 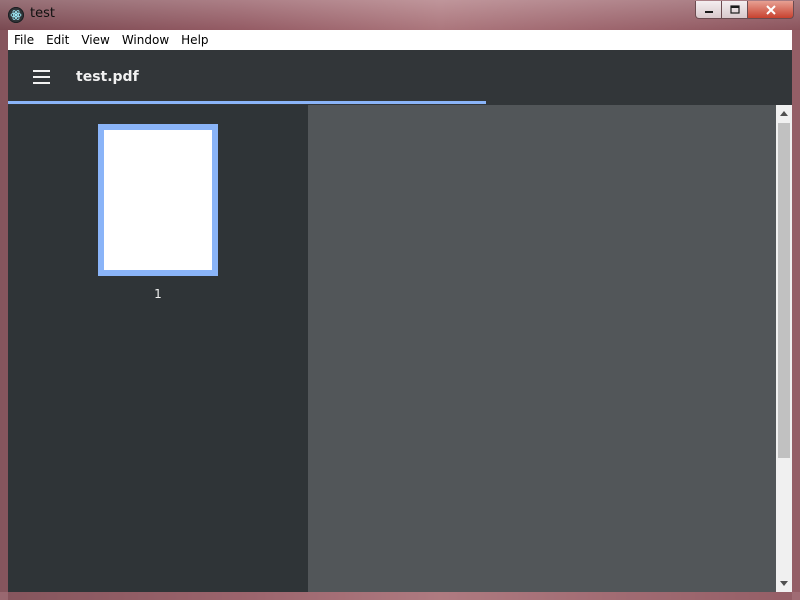 I want to click on close-button, so click(x=771, y=10).